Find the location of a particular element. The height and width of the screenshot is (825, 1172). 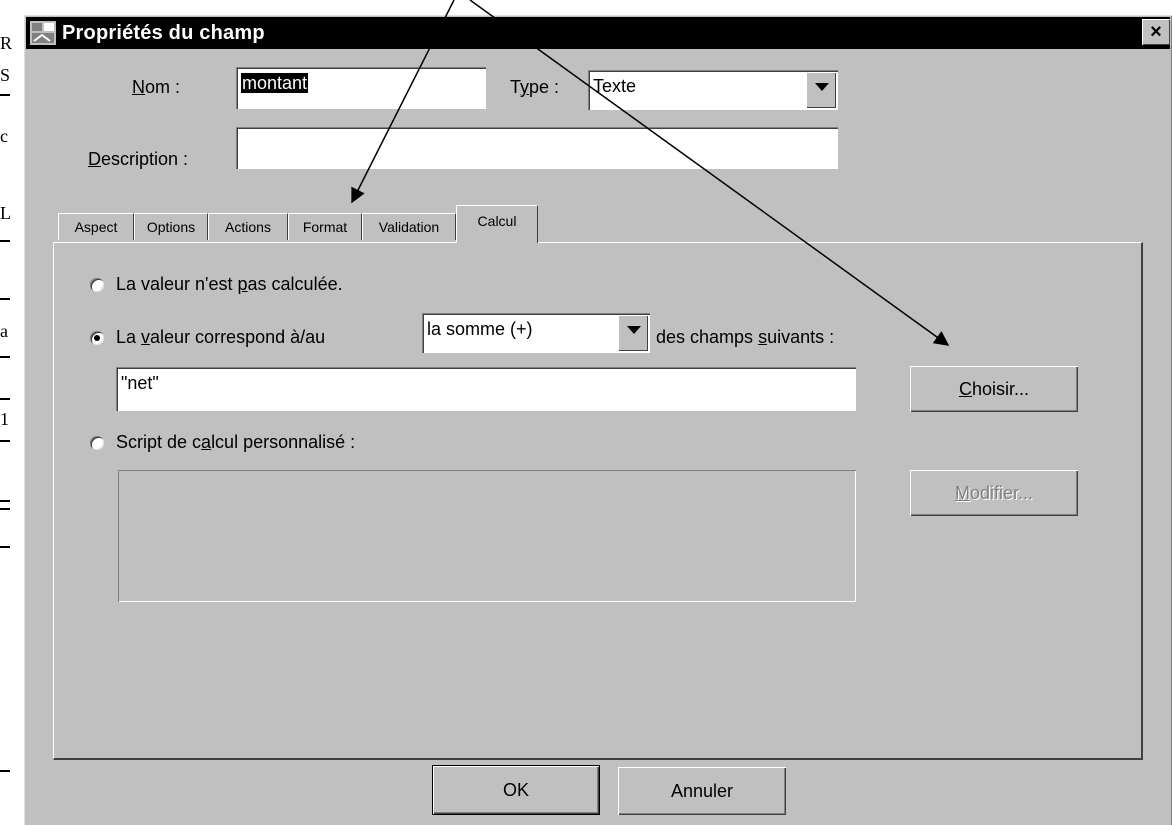

radio-not-calculated is located at coordinates (97, 285).